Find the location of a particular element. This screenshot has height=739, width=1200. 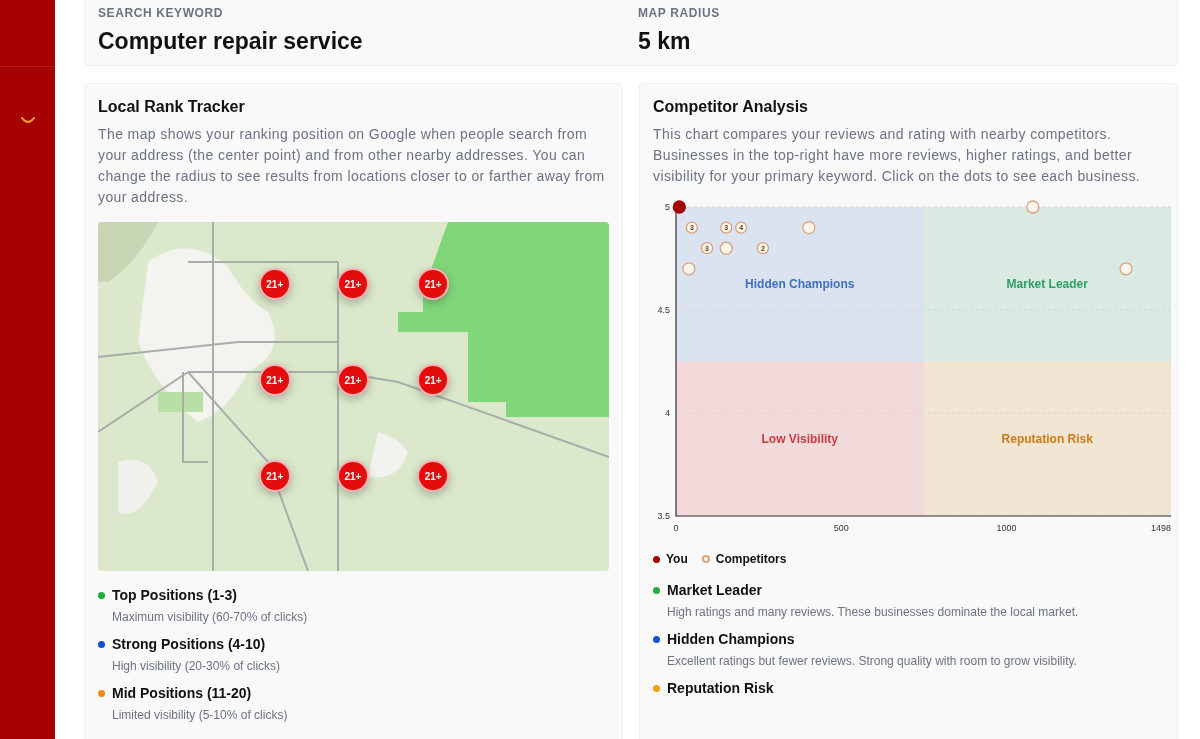

legend-title: Hidden Champions is located at coordinates (731, 639).